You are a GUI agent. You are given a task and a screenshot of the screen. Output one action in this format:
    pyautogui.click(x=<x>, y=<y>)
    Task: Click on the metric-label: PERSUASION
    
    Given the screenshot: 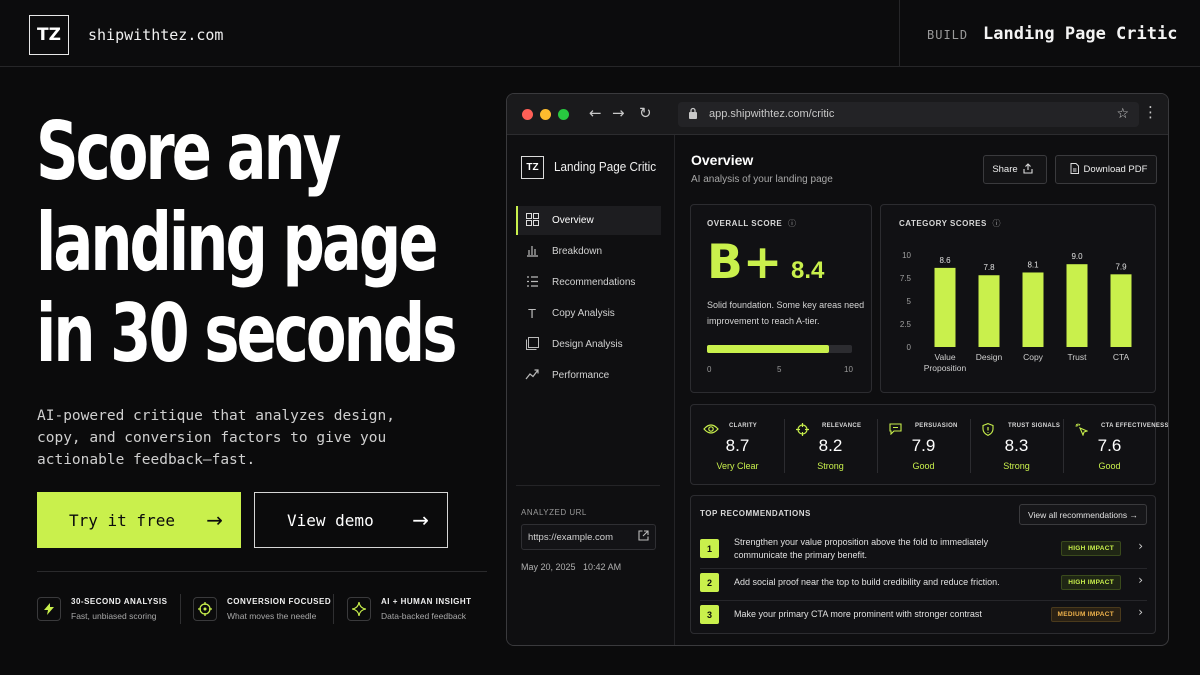 What is the action you would take?
    pyautogui.click(x=936, y=426)
    